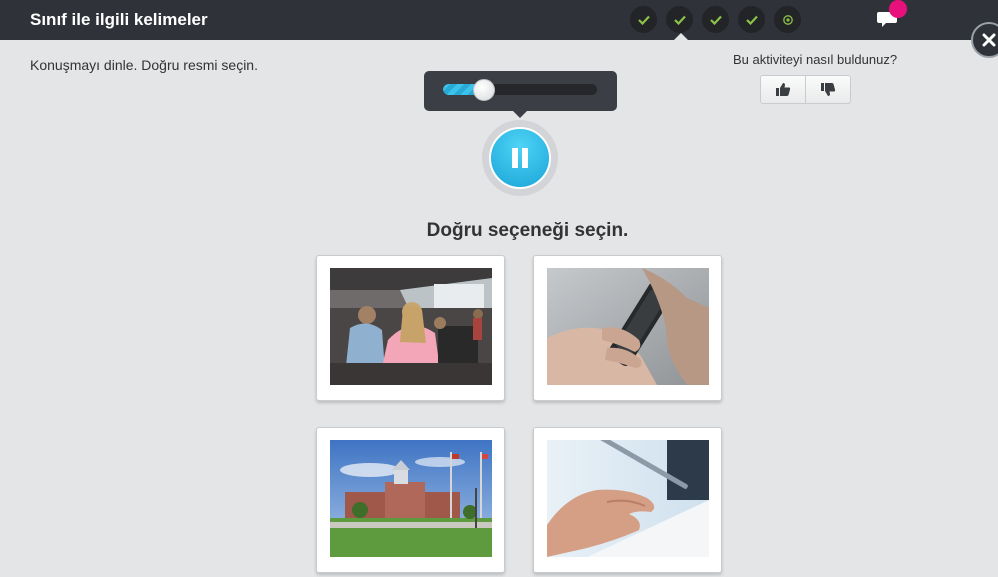 This screenshot has height=577, width=998. I want to click on audio-slider-popup, so click(520, 91).